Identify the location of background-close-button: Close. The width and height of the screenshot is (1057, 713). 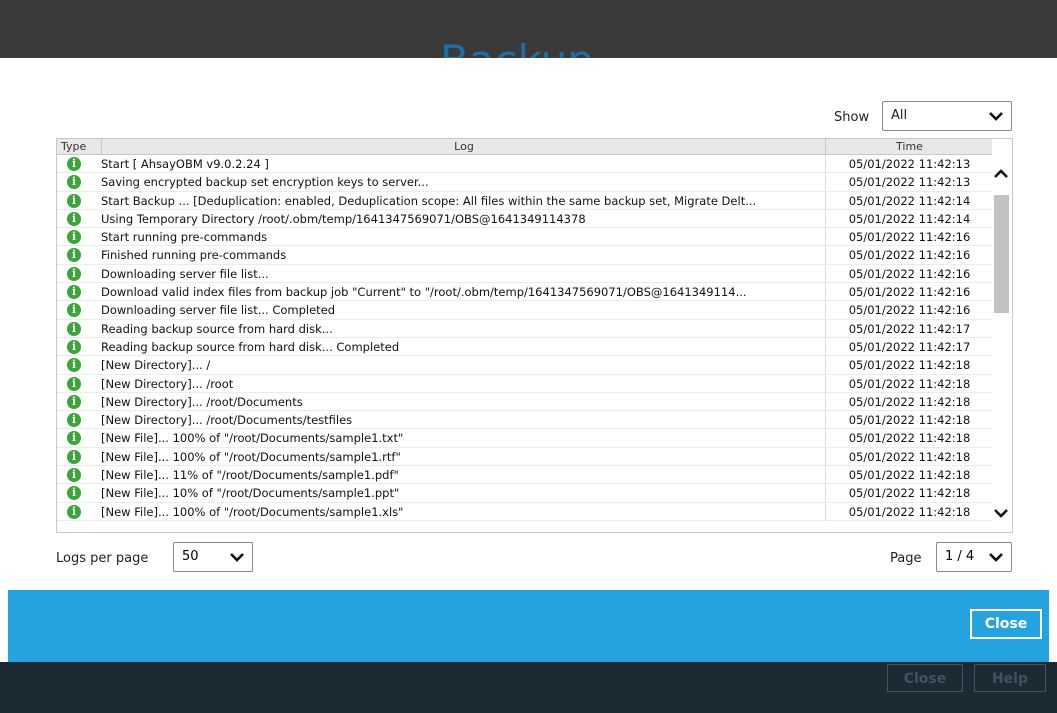
(925, 678).